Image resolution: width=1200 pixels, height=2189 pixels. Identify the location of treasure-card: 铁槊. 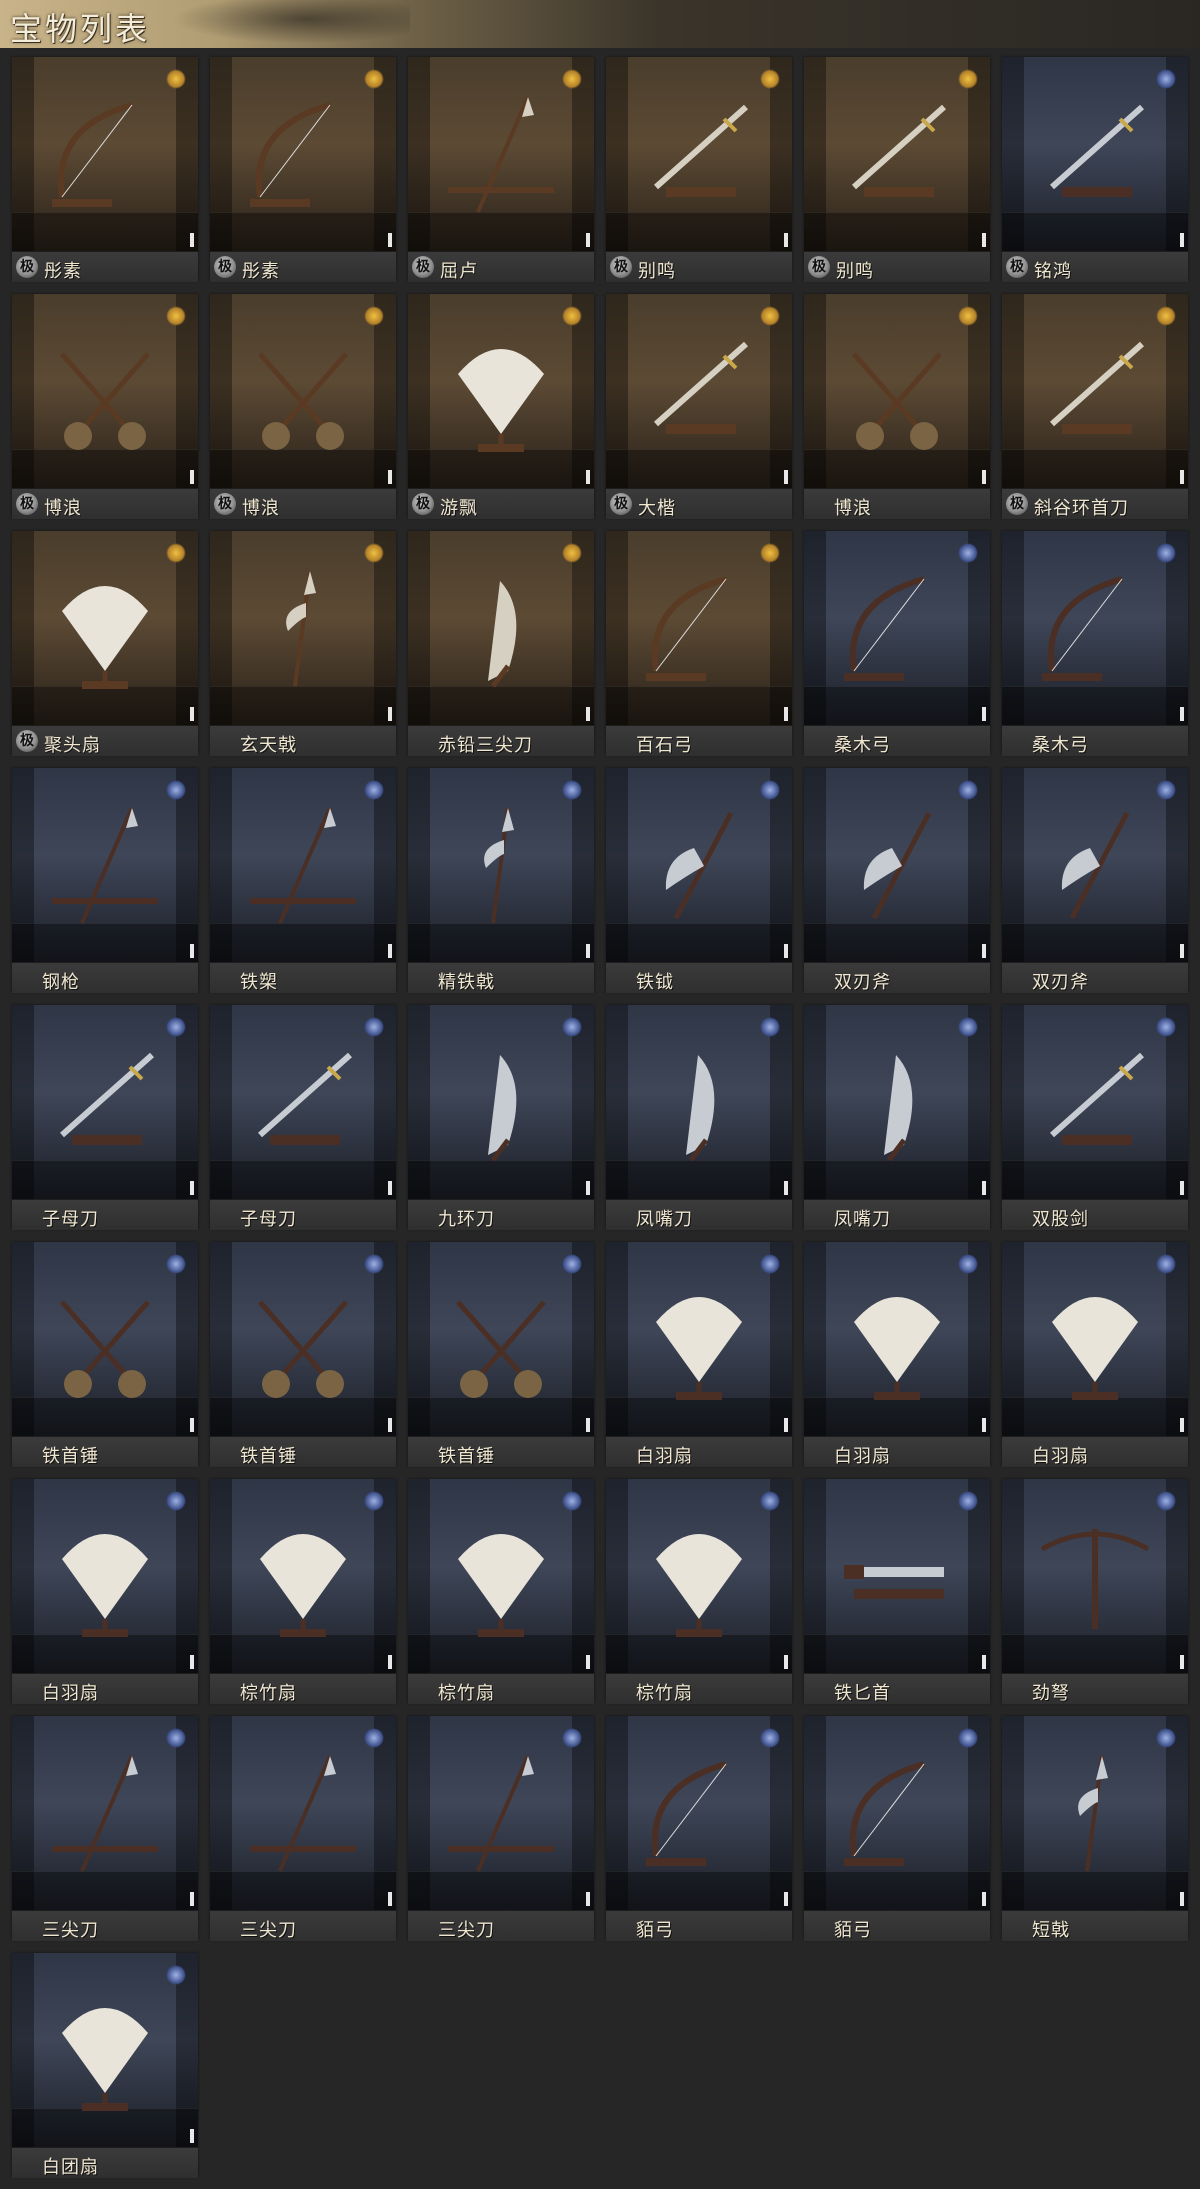
(303, 880).